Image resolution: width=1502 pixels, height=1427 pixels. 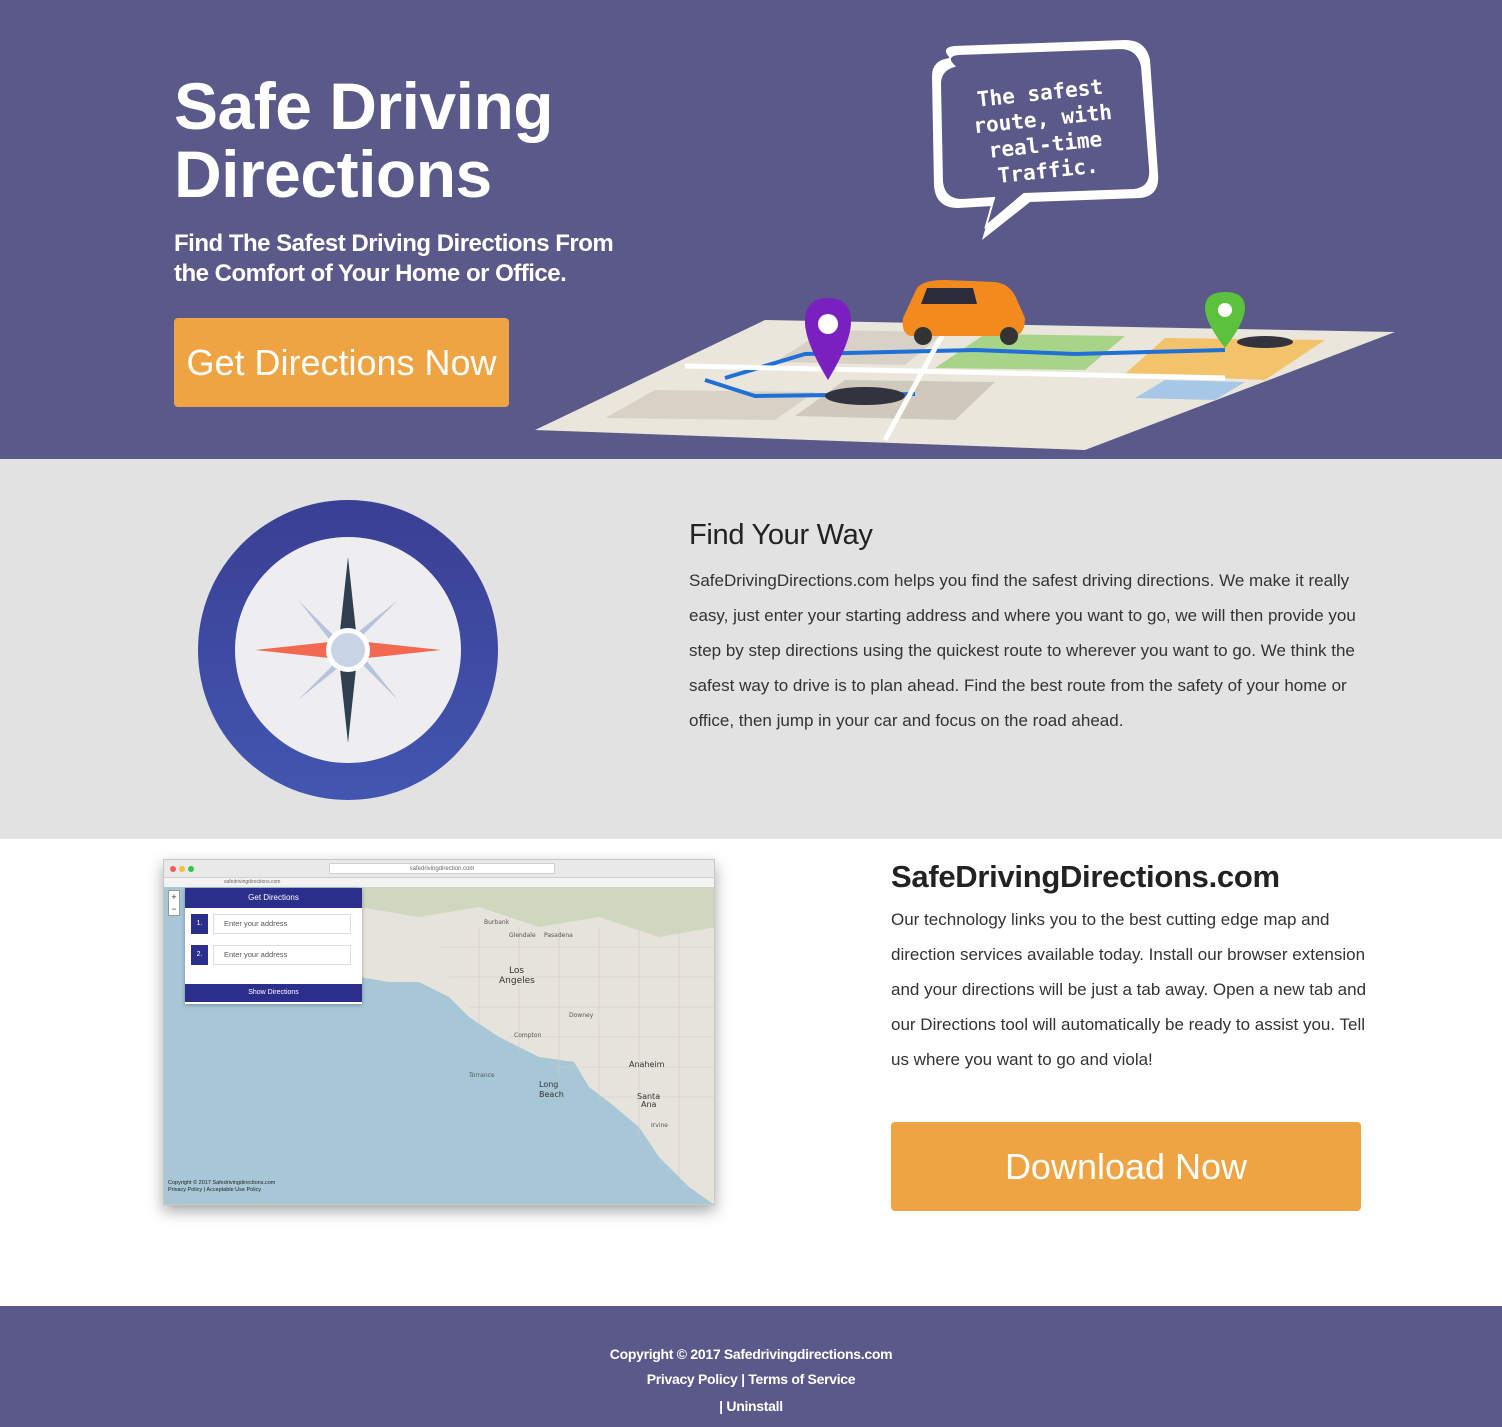 I want to click on browser-tab: safedrivingdirections.com, so click(x=439, y=882).